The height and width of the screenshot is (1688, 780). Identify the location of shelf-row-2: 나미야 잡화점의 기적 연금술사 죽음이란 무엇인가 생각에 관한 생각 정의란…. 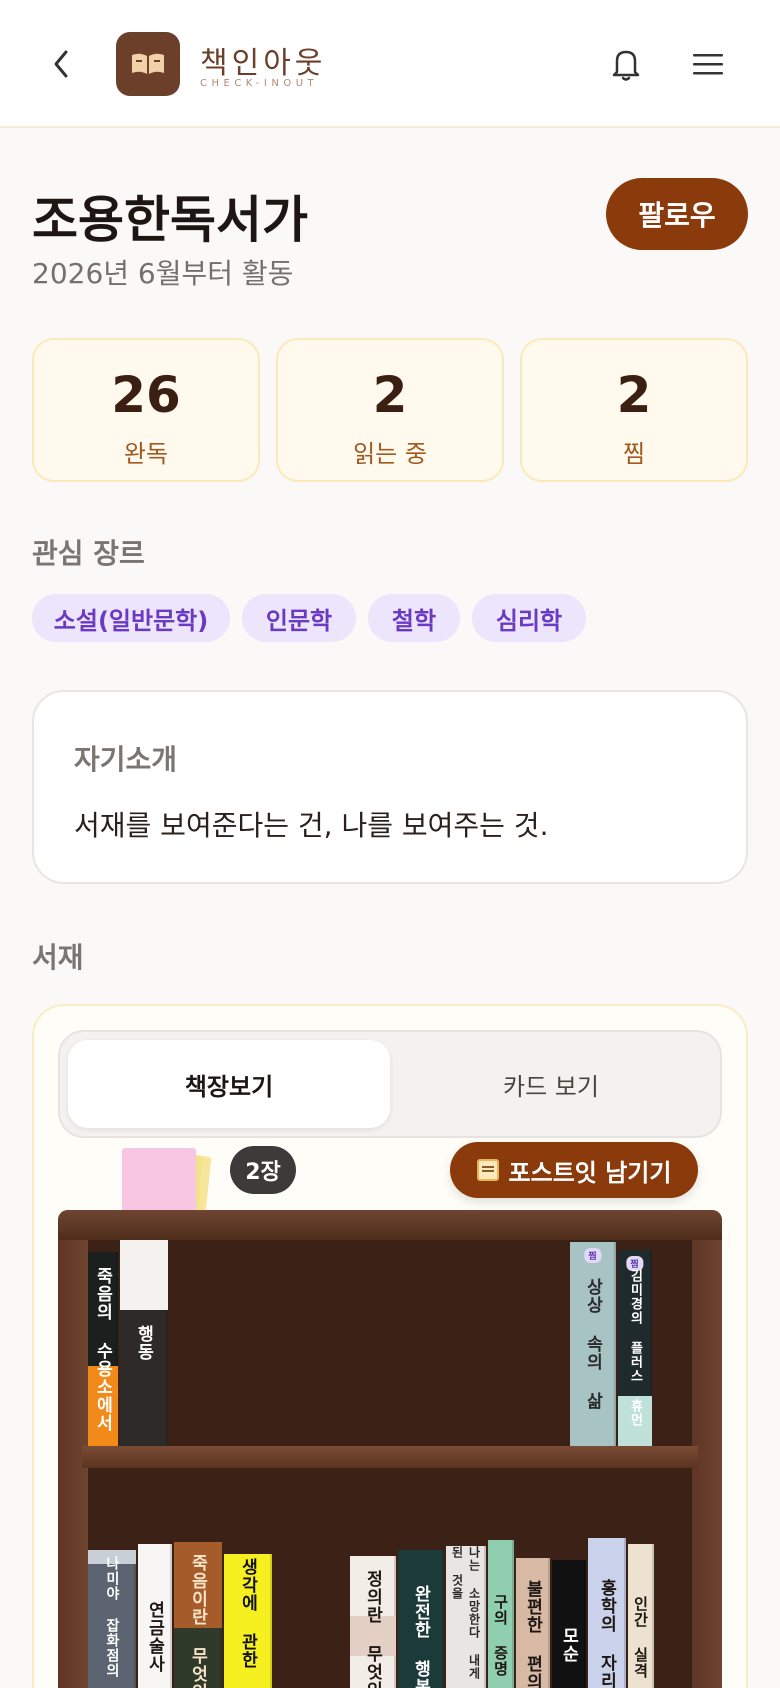
(390, 1578).